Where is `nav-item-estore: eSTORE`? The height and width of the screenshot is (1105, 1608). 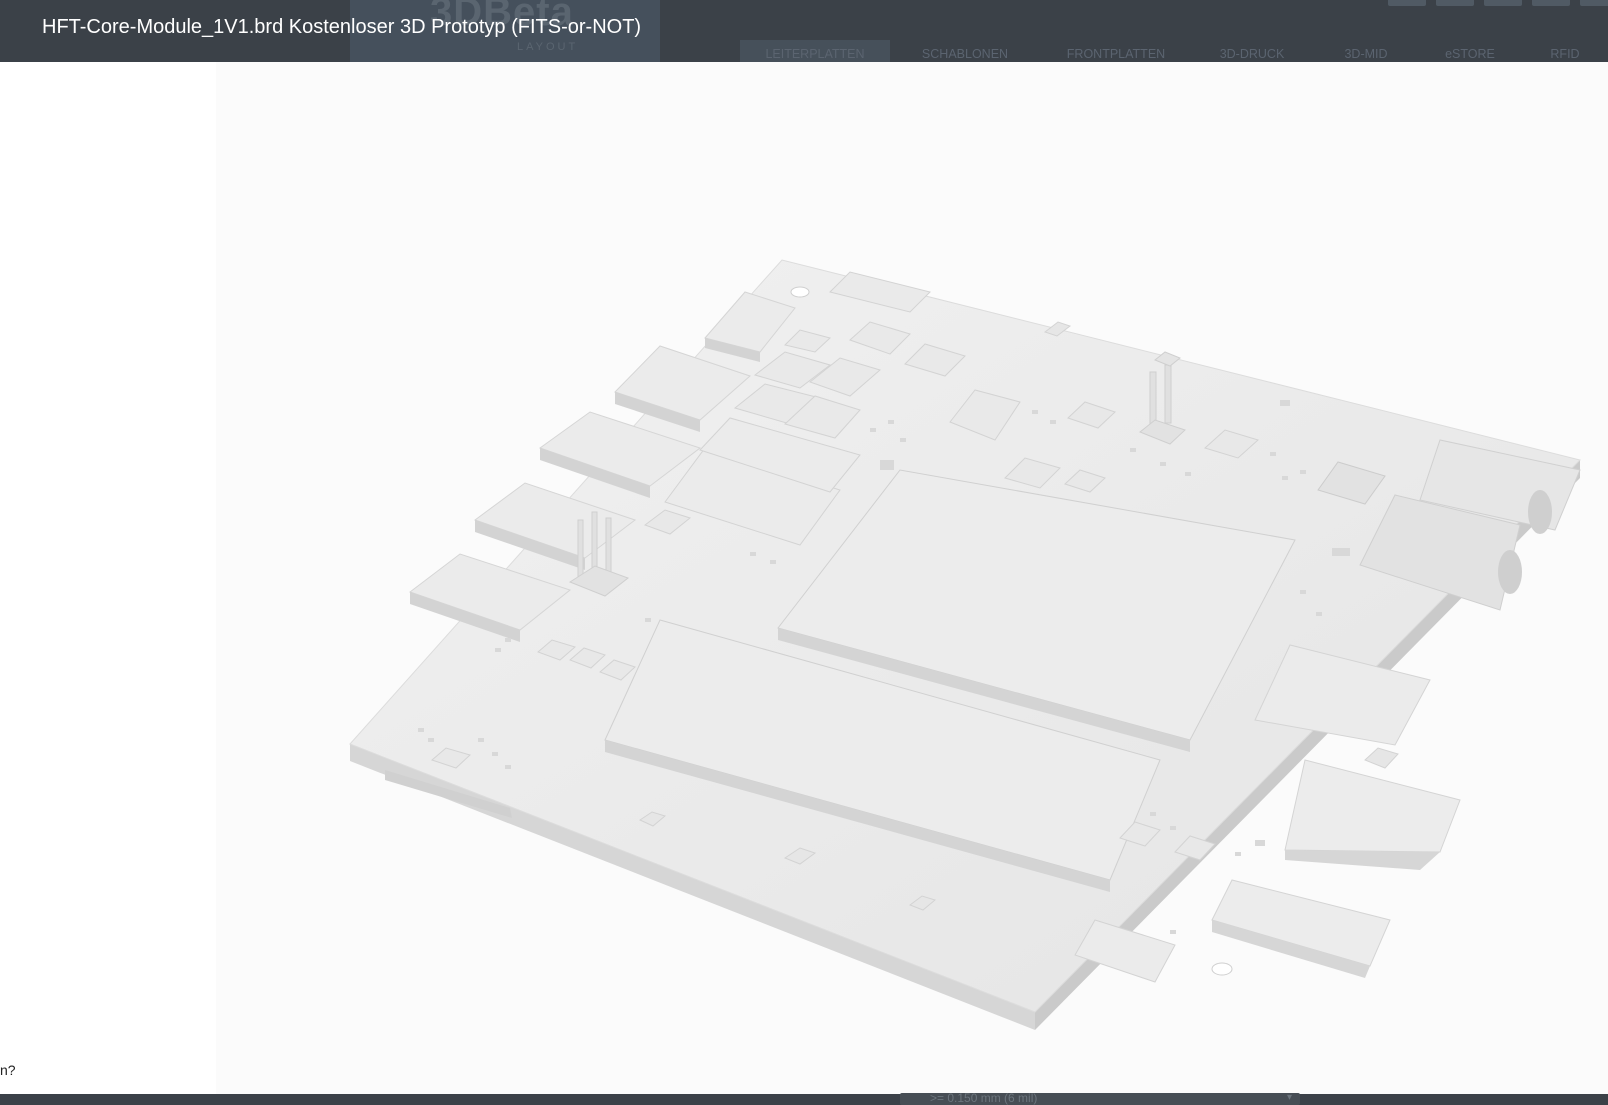
nav-item-estore: eSTORE is located at coordinates (1470, 51).